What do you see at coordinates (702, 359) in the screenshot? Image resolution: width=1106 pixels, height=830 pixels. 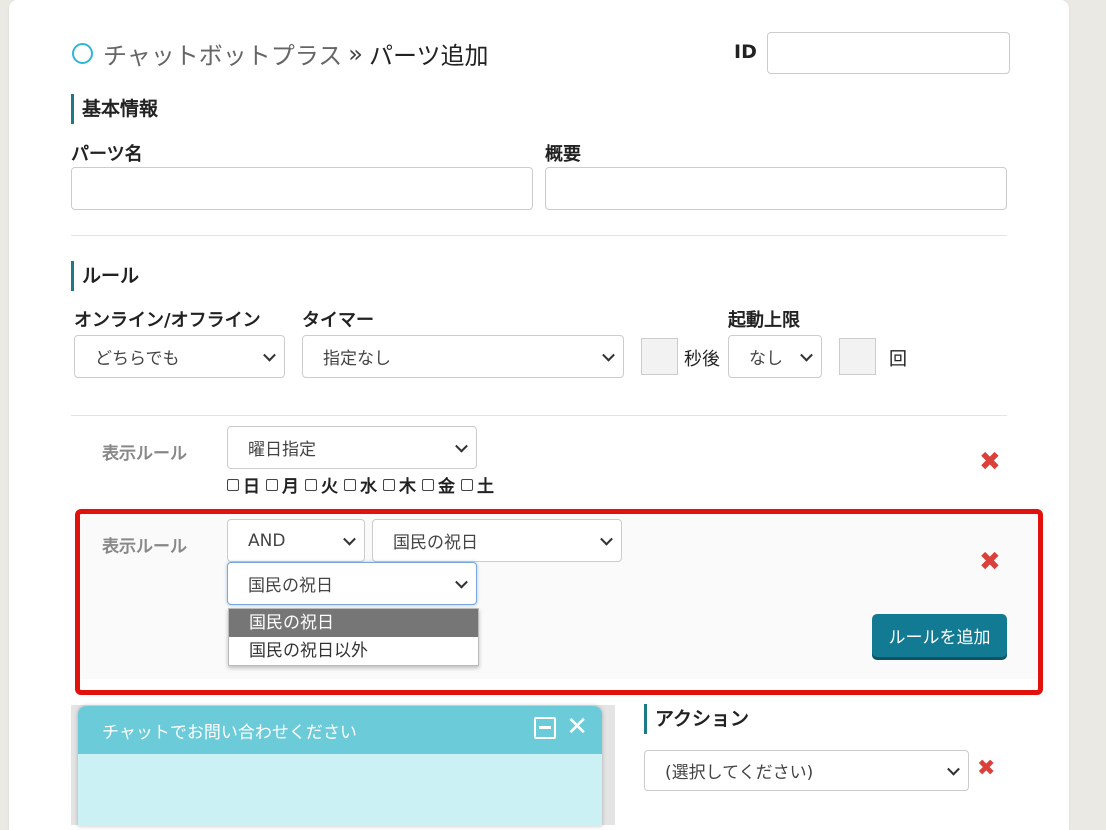 I see `seconds-after-label: 秒後` at bounding box center [702, 359].